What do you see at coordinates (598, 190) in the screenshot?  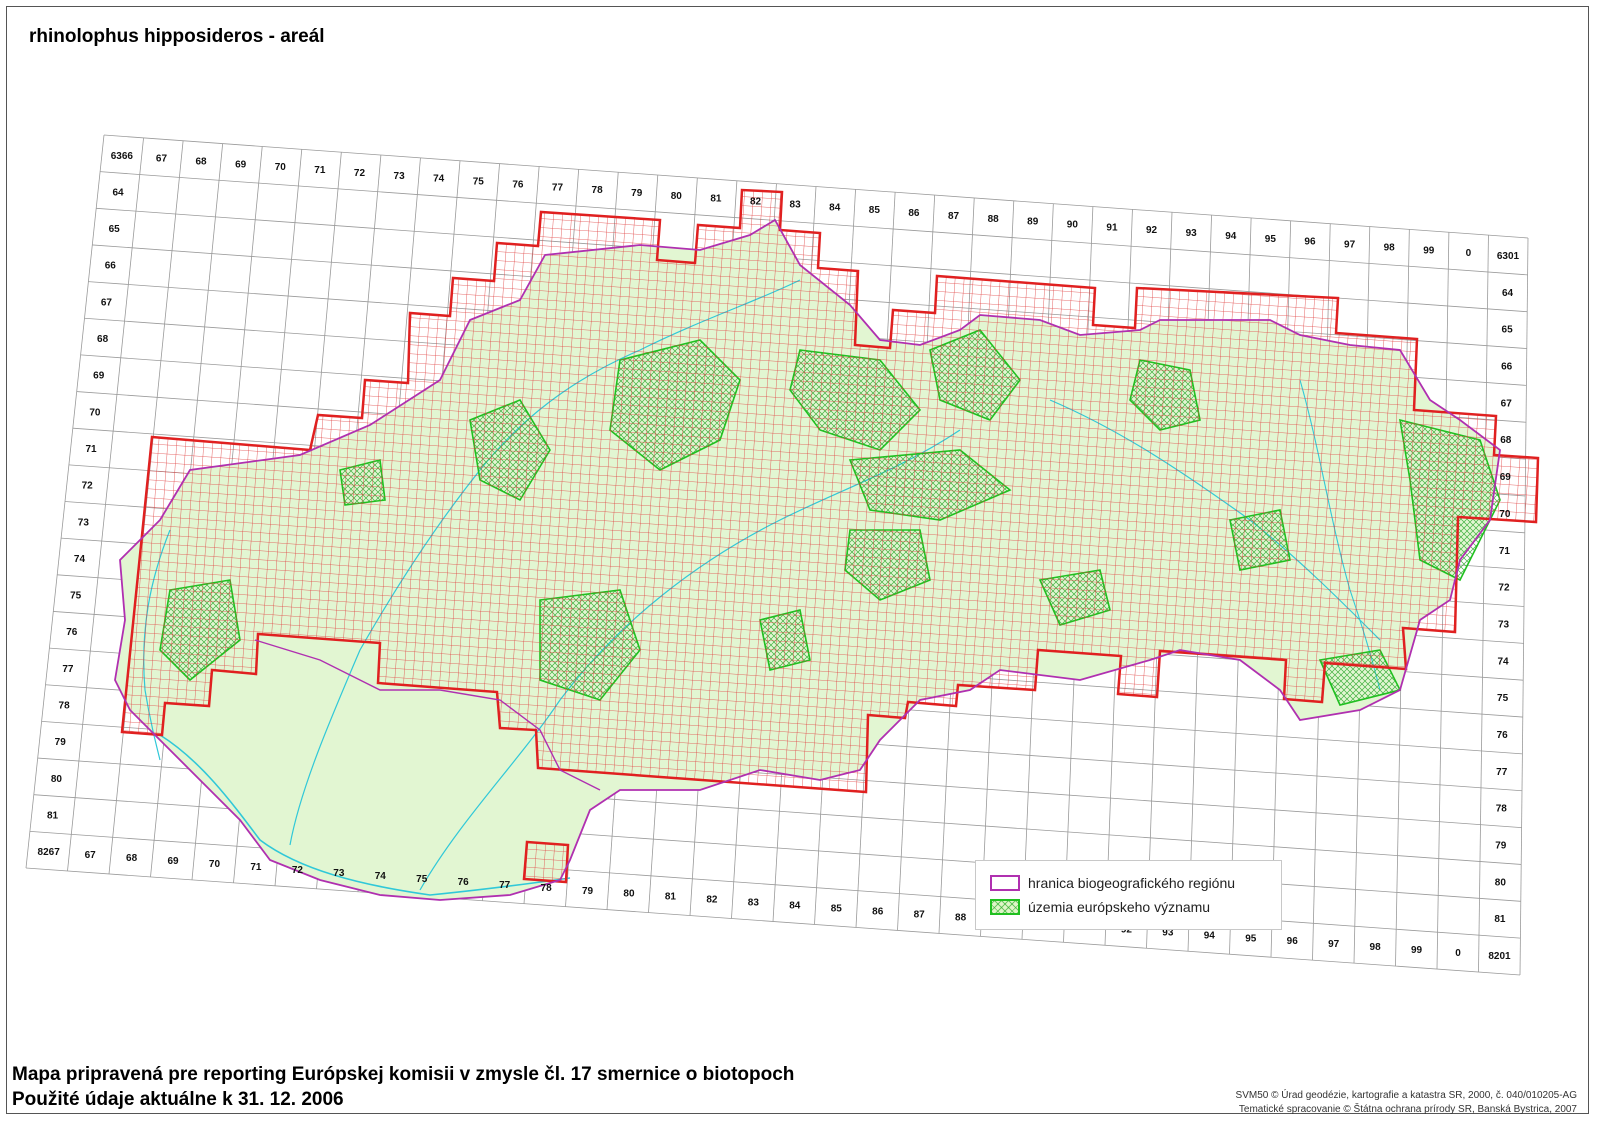 I see `top-tick-label: 78` at bounding box center [598, 190].